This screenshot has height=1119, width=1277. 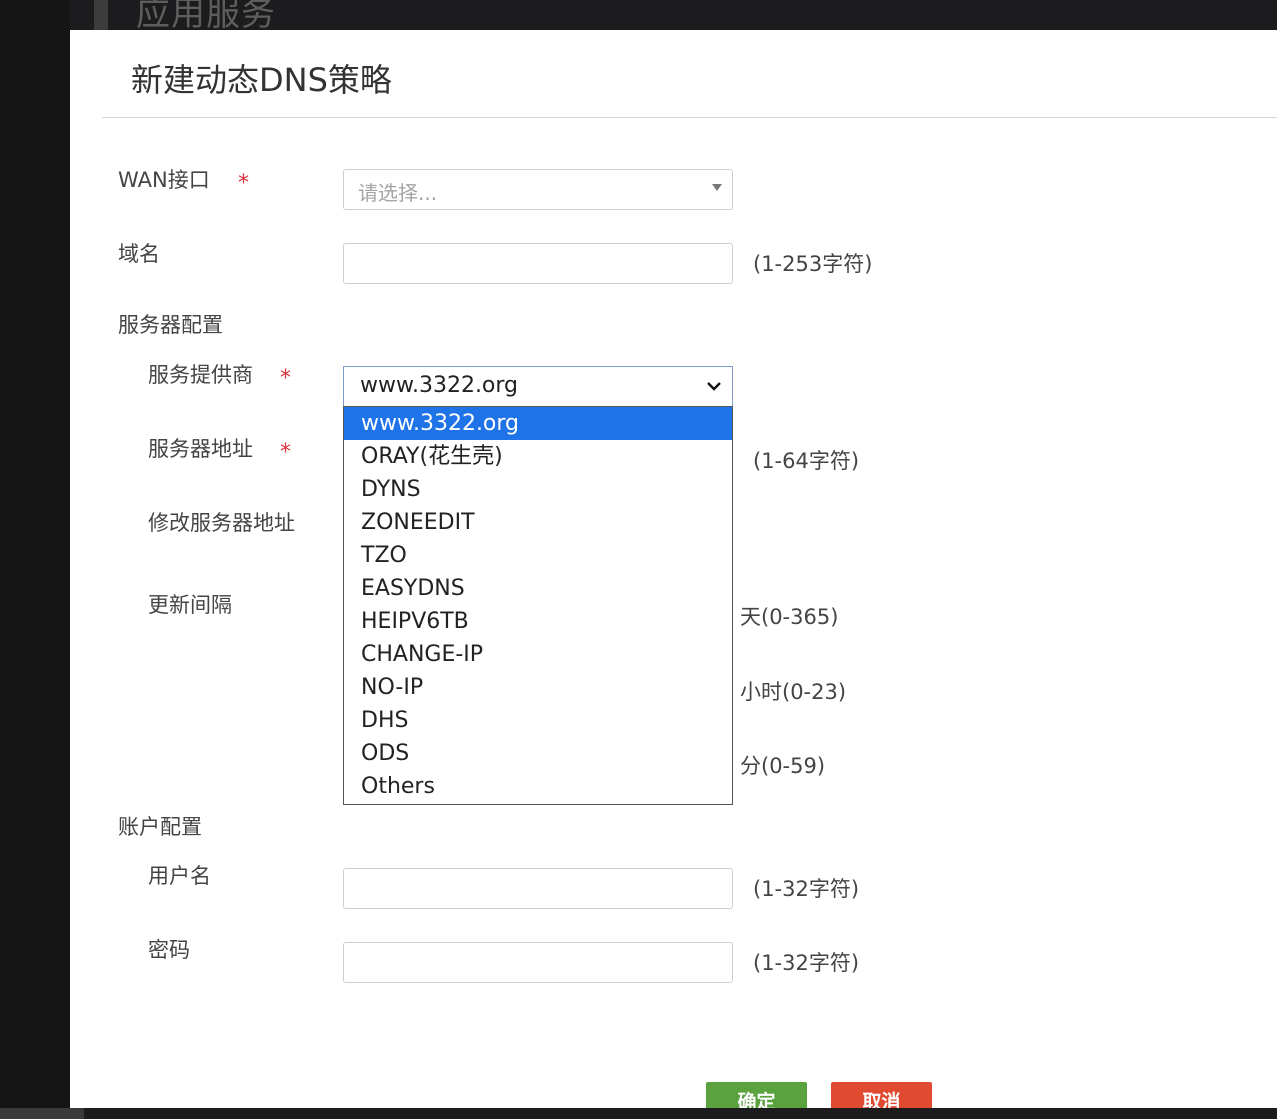 What do you see at coordinates (538, 654) in the screenshot?
I see `dropdown-option: CHANGE-IP` at bounding box center [538, 654].